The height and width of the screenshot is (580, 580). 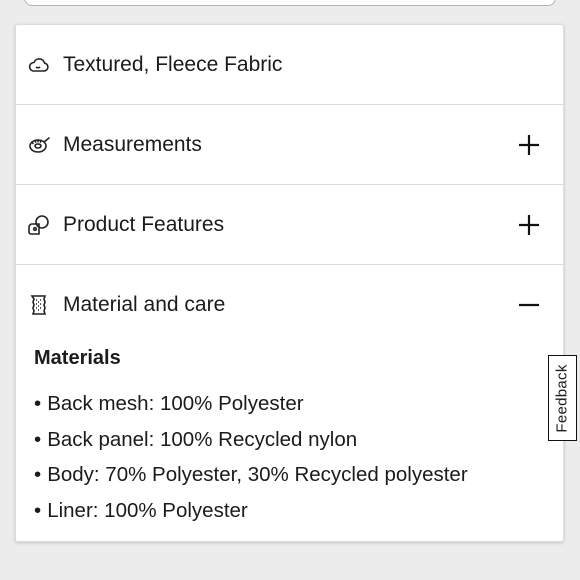 I want to click on minus-icon, so click(x=529, y=305).